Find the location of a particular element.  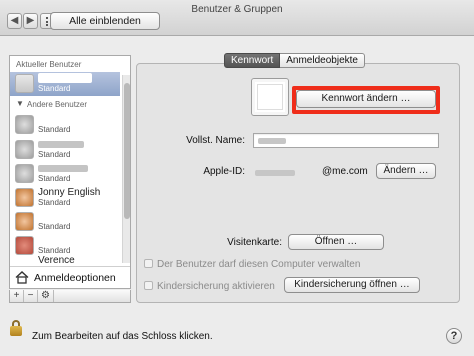

gear-icon: ⚙ is located at coordinates (46, 296).